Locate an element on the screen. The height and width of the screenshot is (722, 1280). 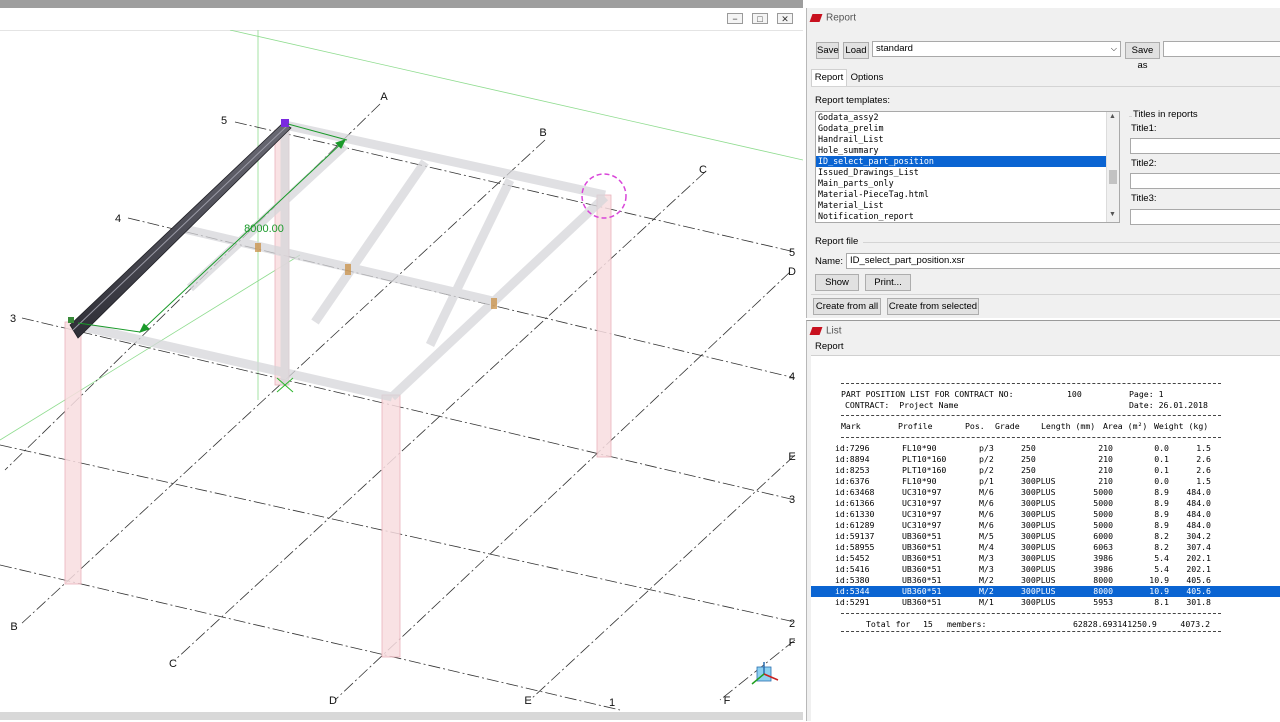
cell-area: 0.1 is located at coordinates (1161, 459).